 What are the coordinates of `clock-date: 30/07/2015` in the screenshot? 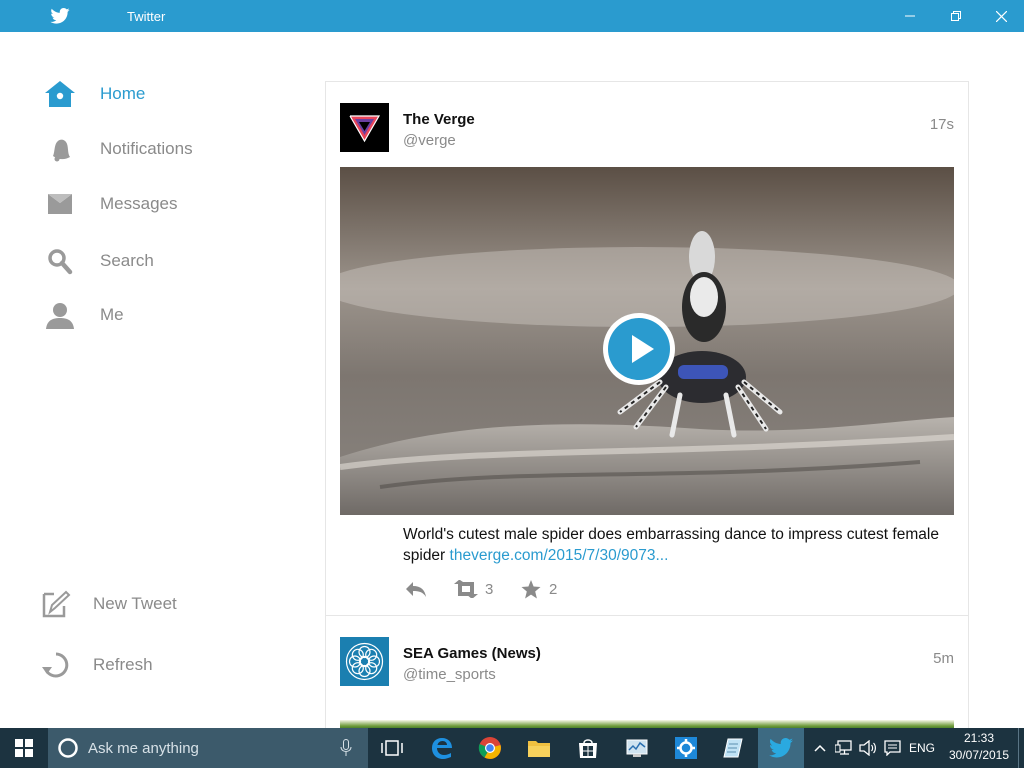 It's located at (979, 755).